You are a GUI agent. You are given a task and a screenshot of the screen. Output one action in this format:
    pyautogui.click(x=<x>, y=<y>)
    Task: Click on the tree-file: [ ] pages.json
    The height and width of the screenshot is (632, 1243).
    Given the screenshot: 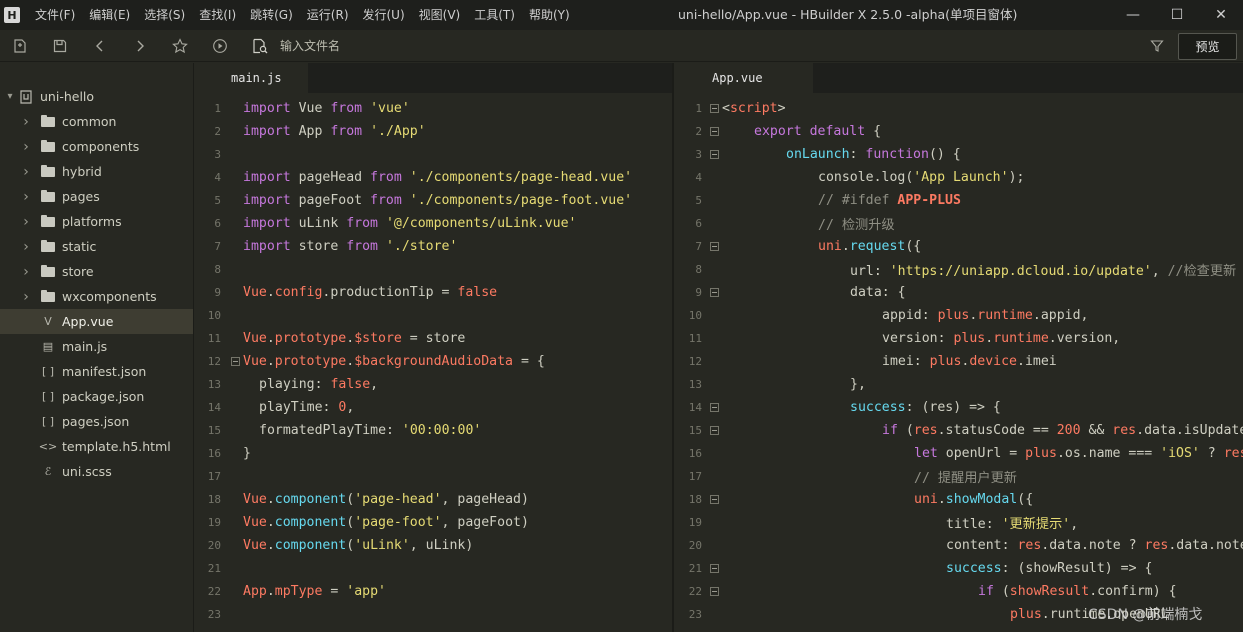 What is the action you would take?
    pyautogui.click(x=96, y=421)
    